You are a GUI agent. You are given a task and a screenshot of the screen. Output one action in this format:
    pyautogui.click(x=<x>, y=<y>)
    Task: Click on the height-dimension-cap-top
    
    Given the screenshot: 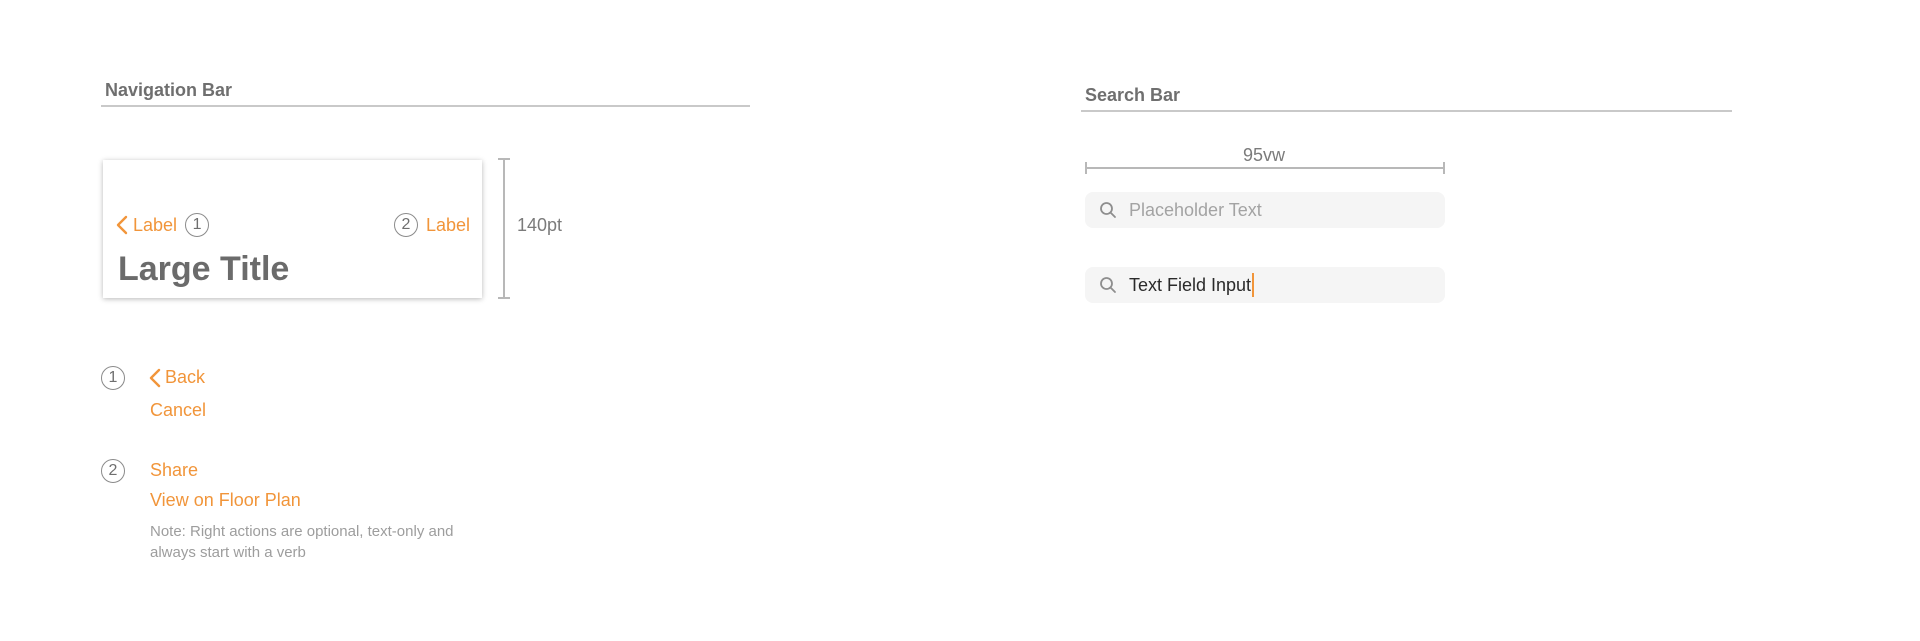 What is the action you would take?
    pyautogui.click(x=504, y=159)
    